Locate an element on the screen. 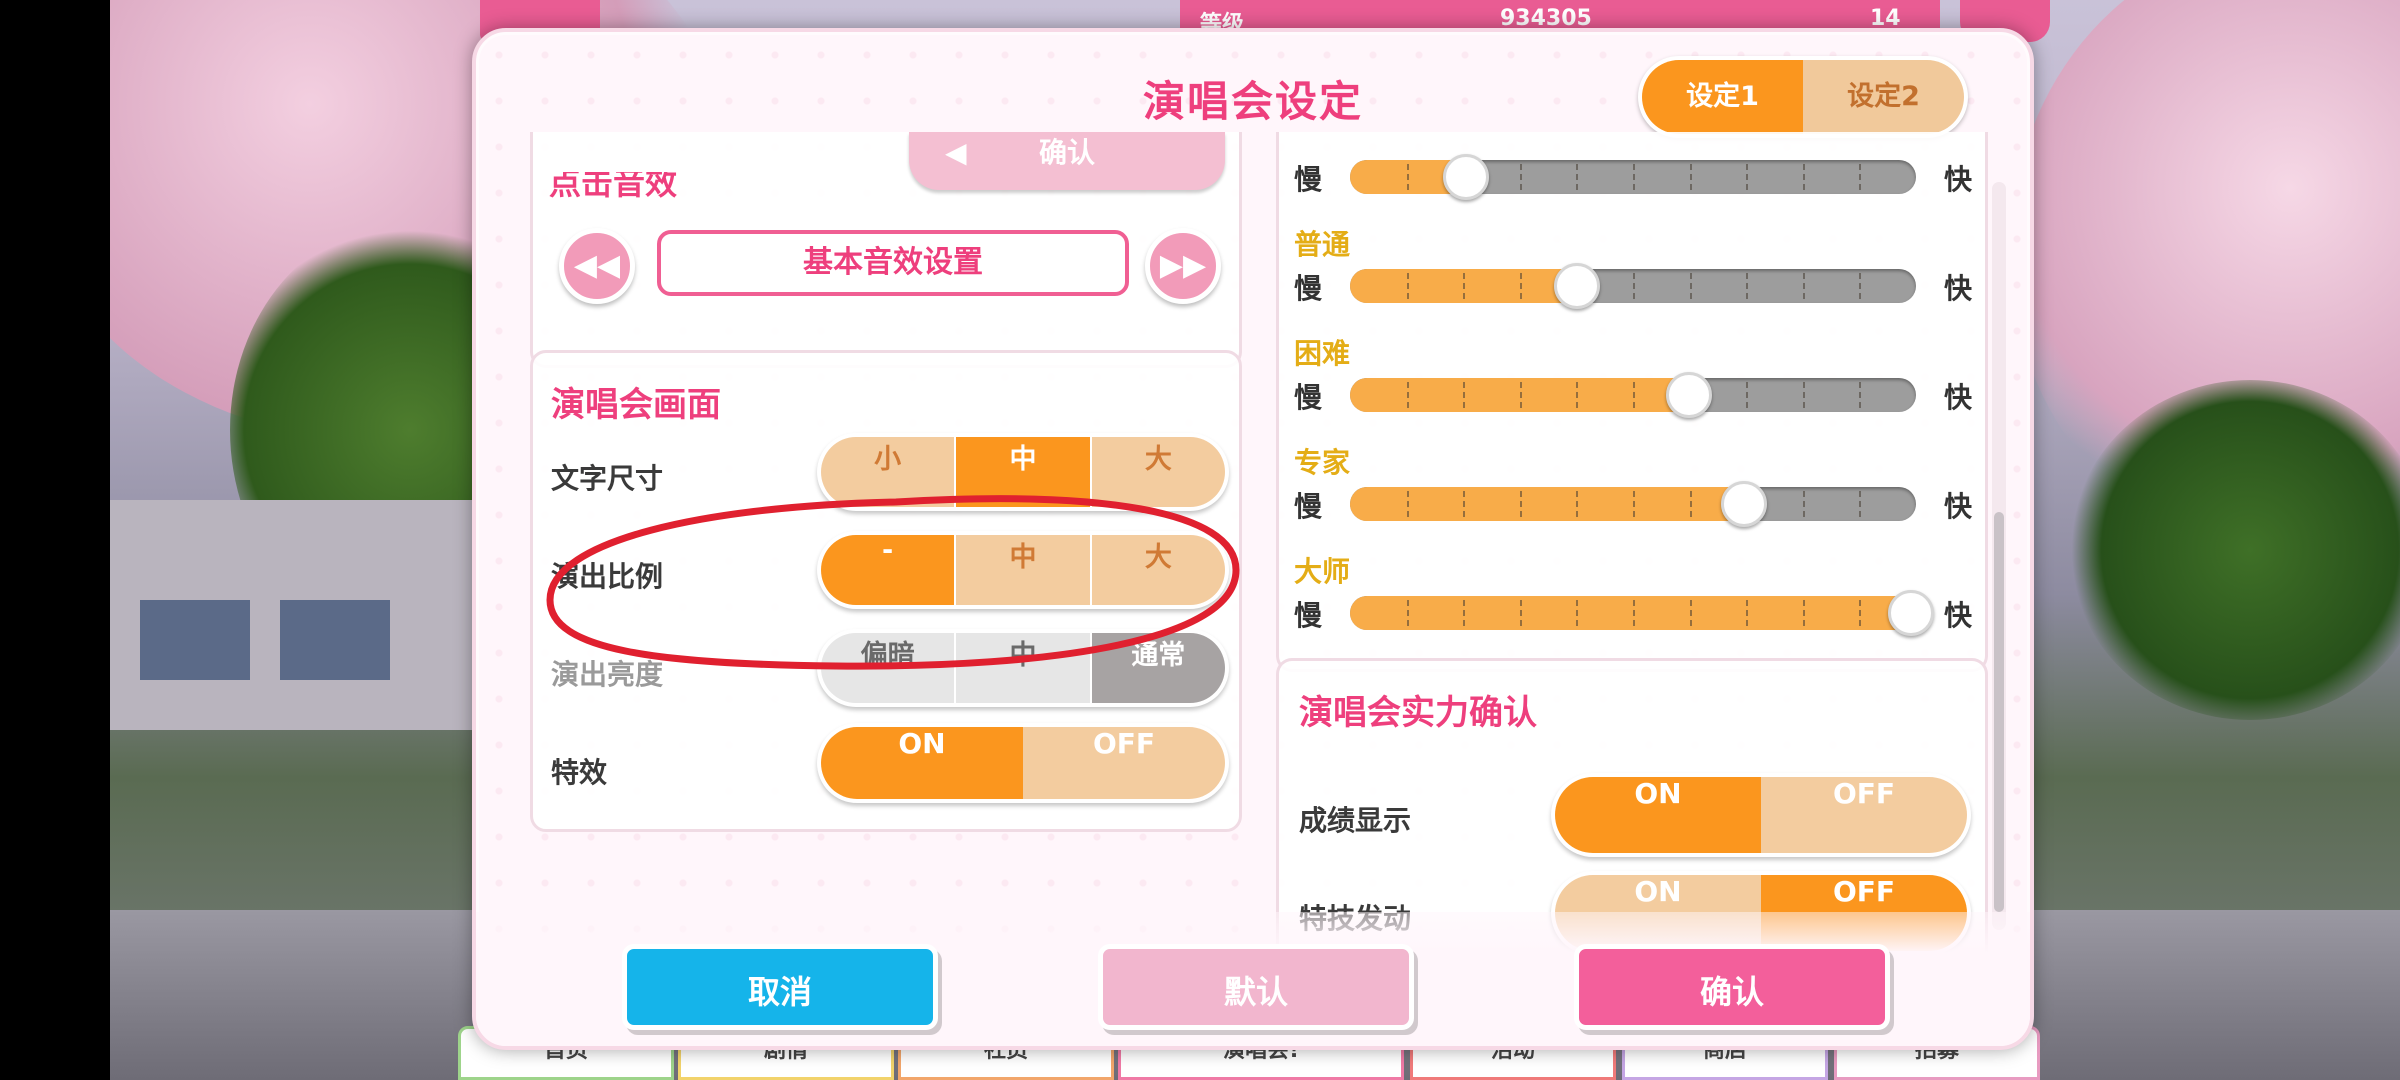 The height and width of the screenshot is (1080, 2400). settings-scrollbar is located at coordinates (1999, 556).